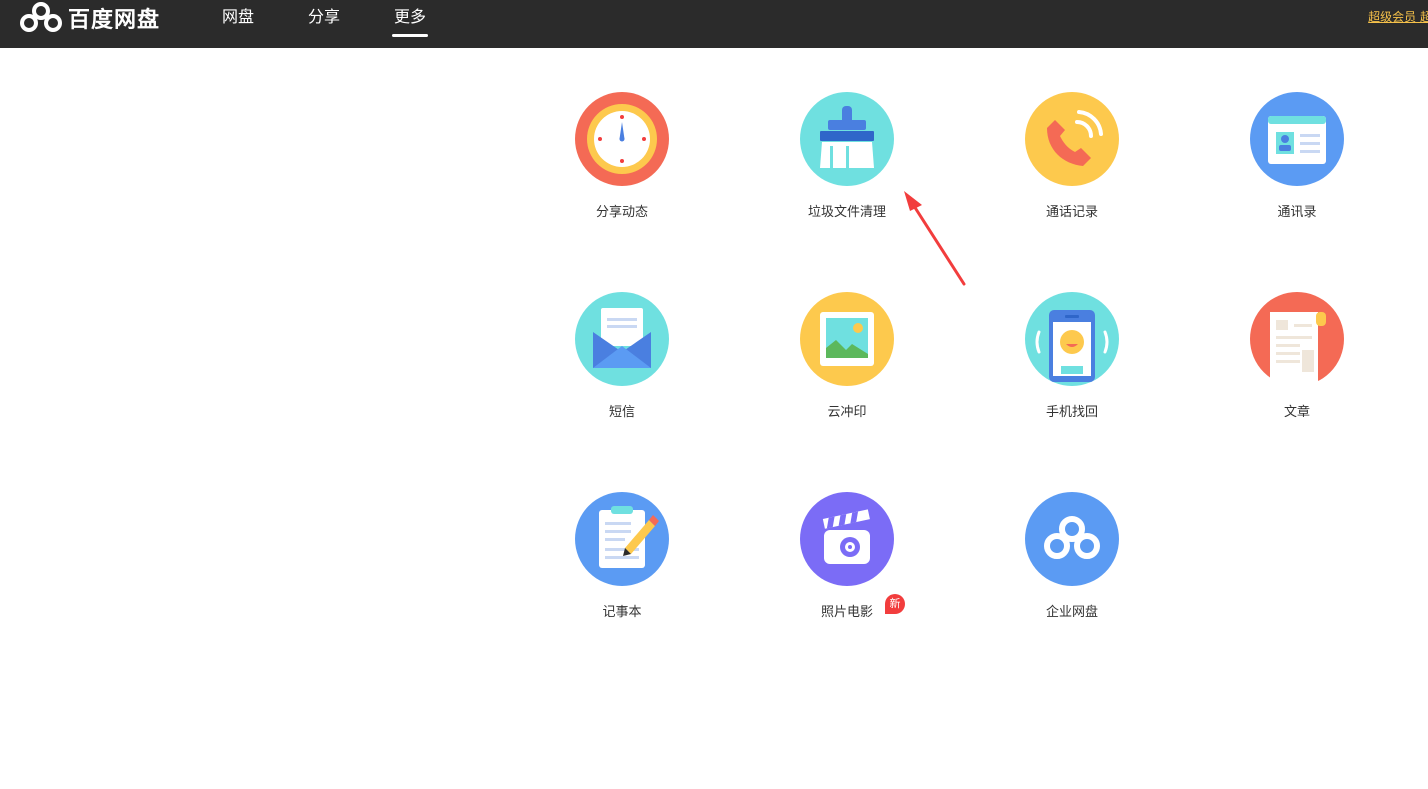 The height and width of the screenshot is (789, 1428). I want to click on clock-icon, so click(622, 139).